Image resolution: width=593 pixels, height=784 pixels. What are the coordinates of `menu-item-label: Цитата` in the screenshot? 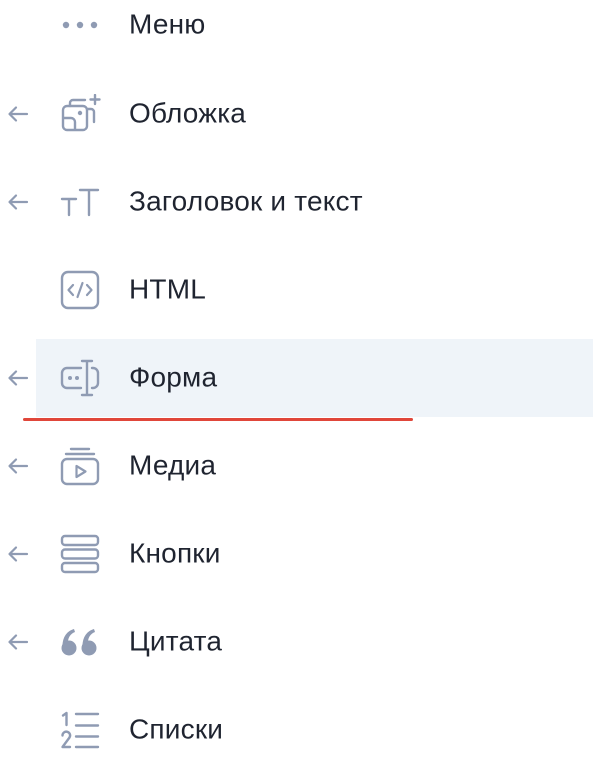 It's located at (176, 641).